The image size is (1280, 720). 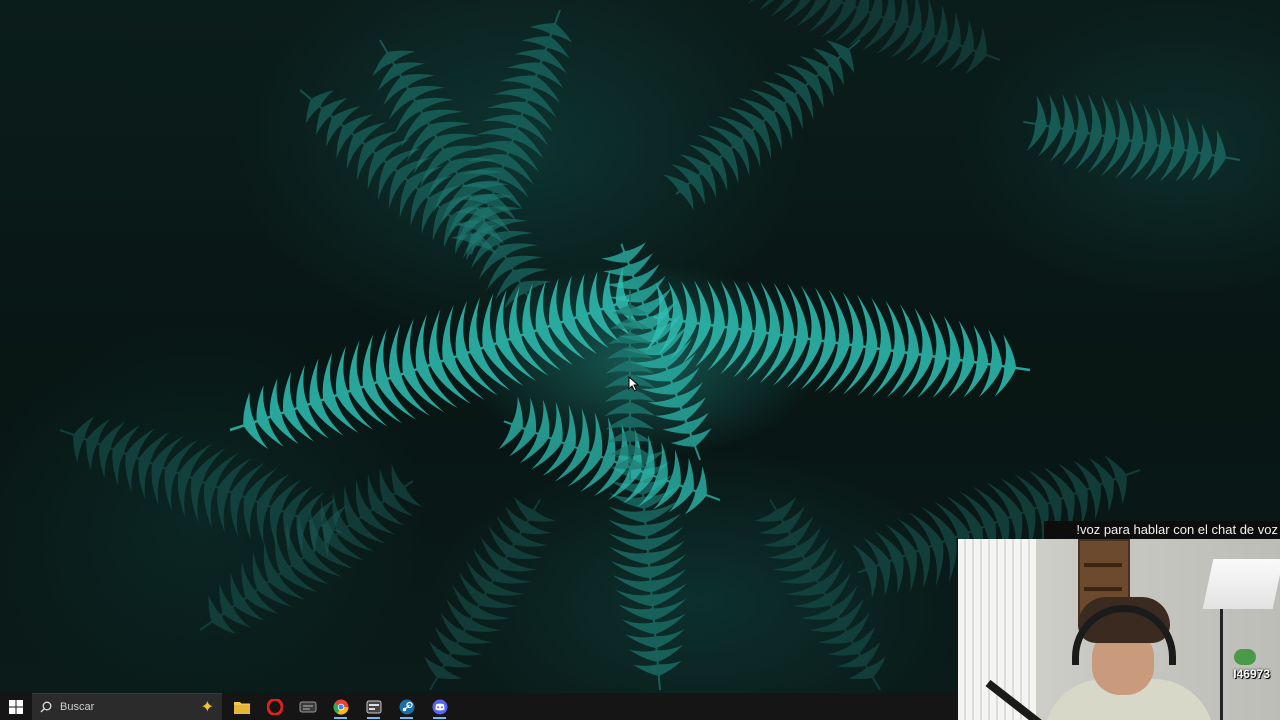 I want to click on frog-emote-icon, so click(x=1245, y=657).